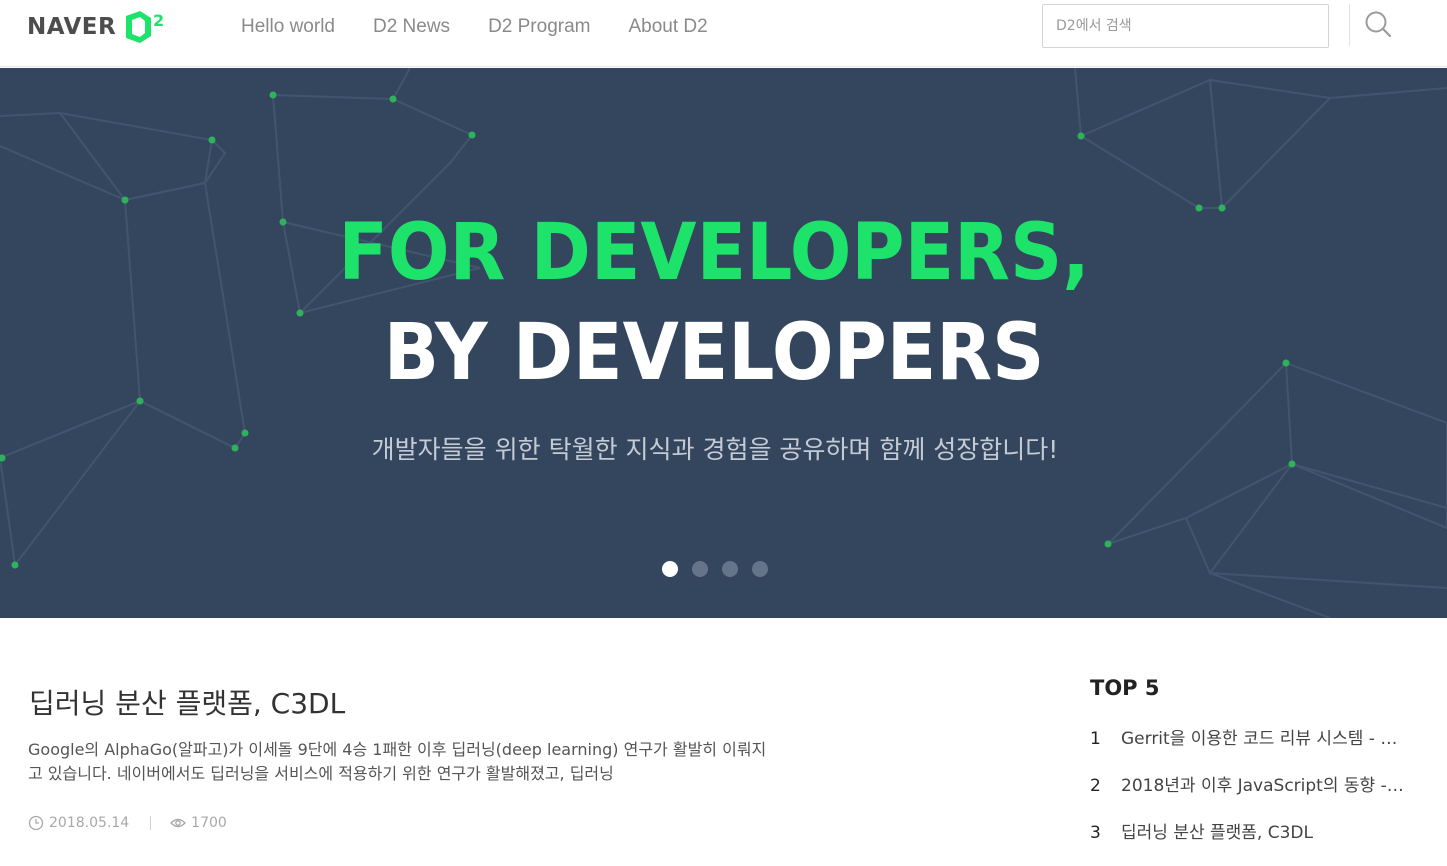 This screenshot has height=866, width=1447. What do you see at coordinates (714, 353) in the screenshot?
I see `hero-headline-line2: BY DEVELOPERS` at bounding box center [714, 353].